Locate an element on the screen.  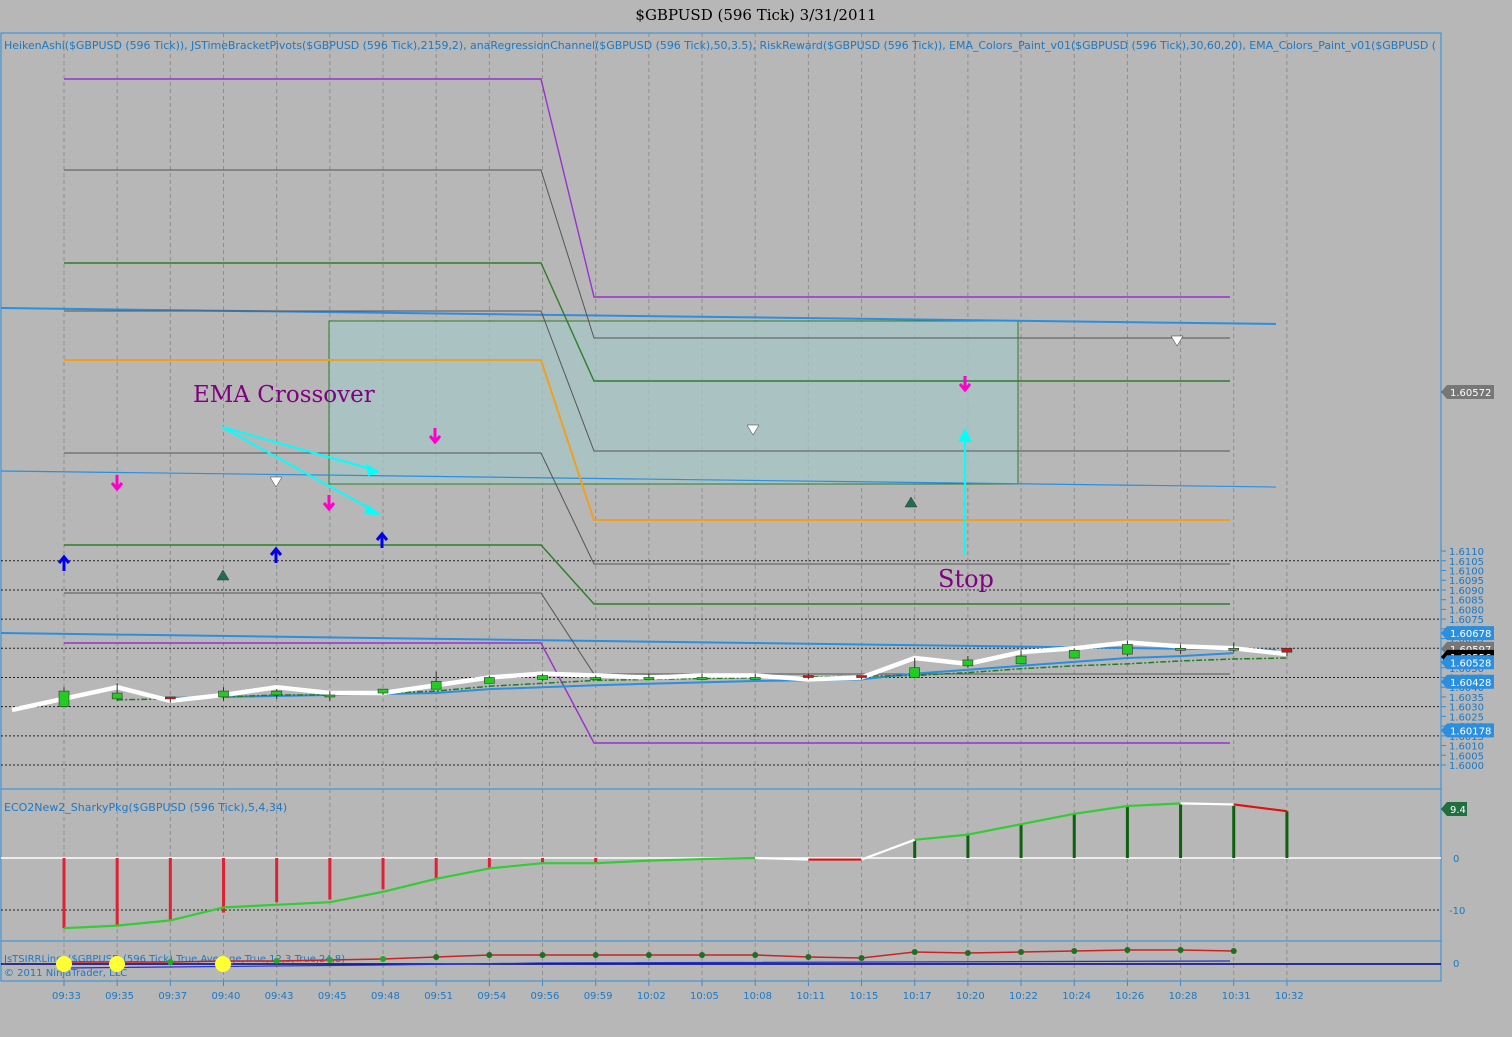
x-tick-label: 10:17 is located at coordinates (917, 996).